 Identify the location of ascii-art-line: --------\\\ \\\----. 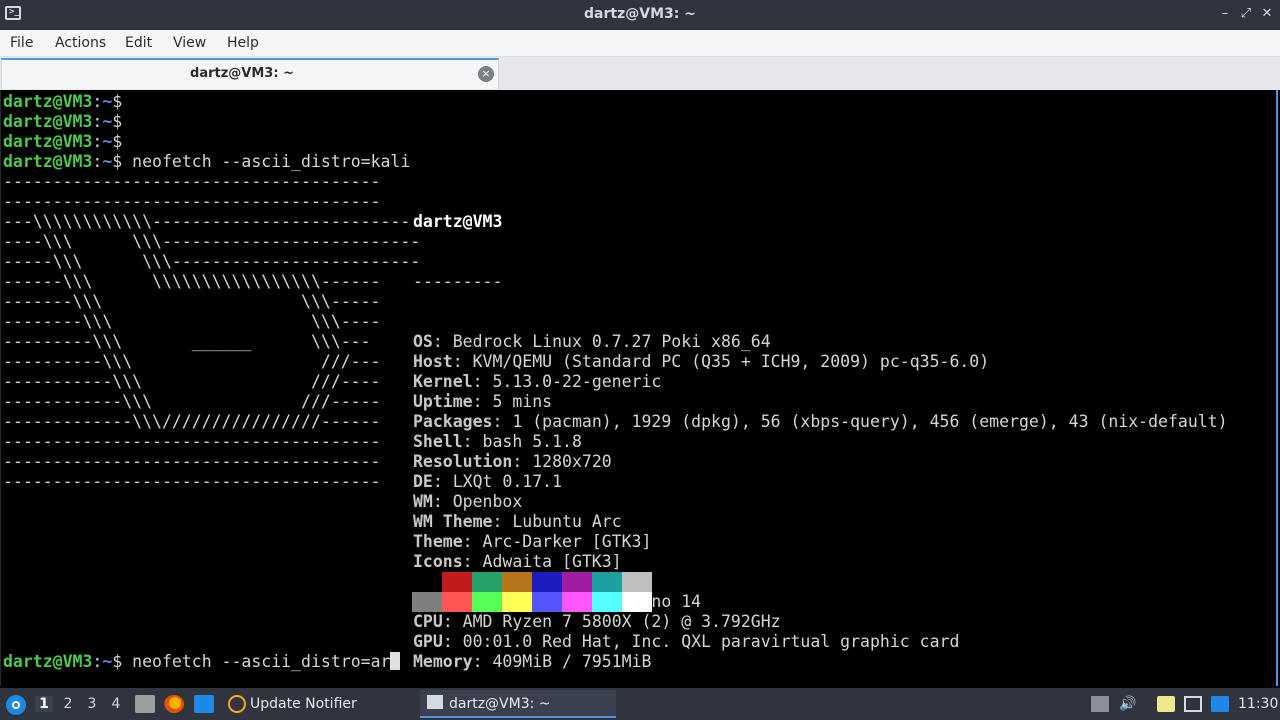
(192, 321).